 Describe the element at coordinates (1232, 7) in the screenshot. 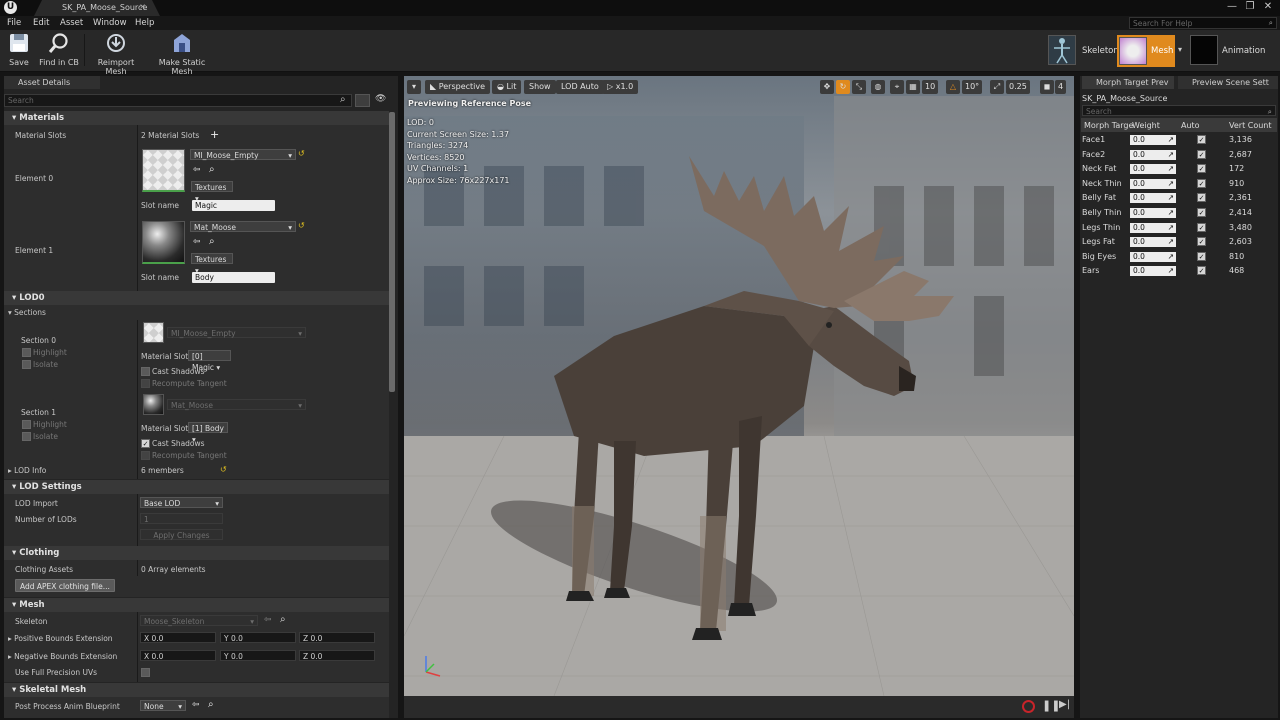

I see `minimize-button: —` at that location.